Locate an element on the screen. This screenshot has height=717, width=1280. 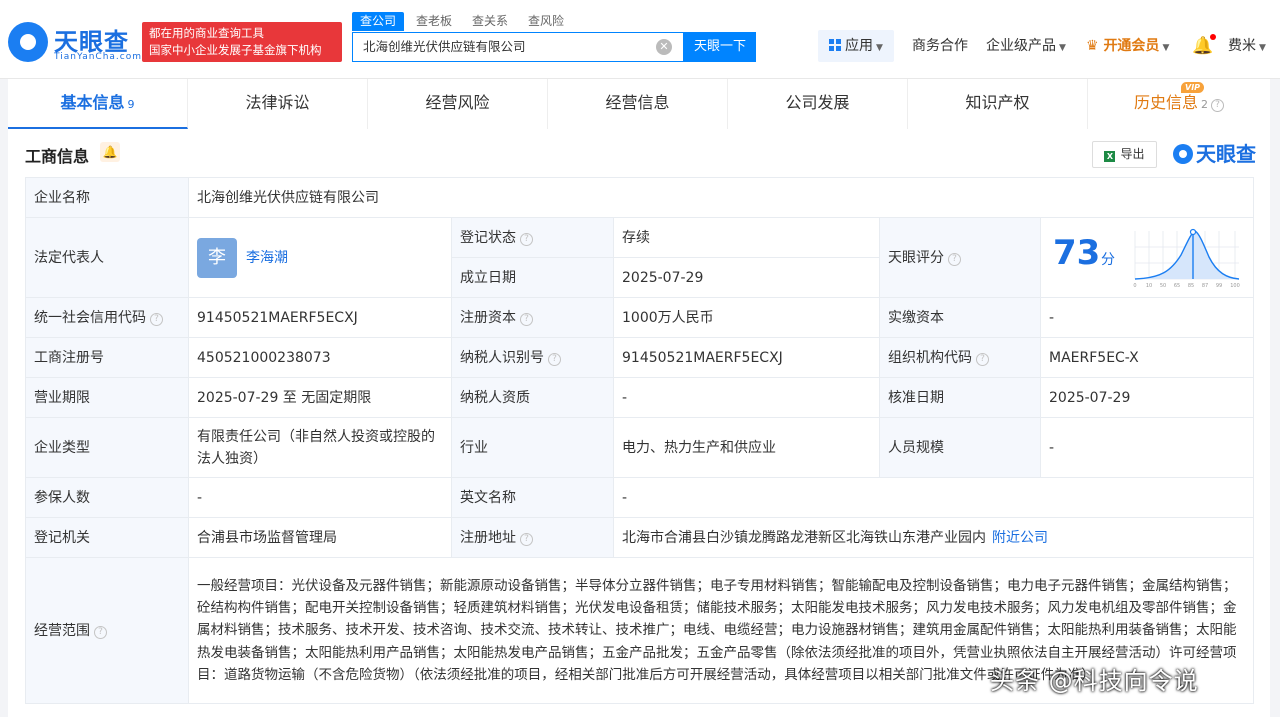
vip-label: 开通会员 is located at coordinates (1131, 46).